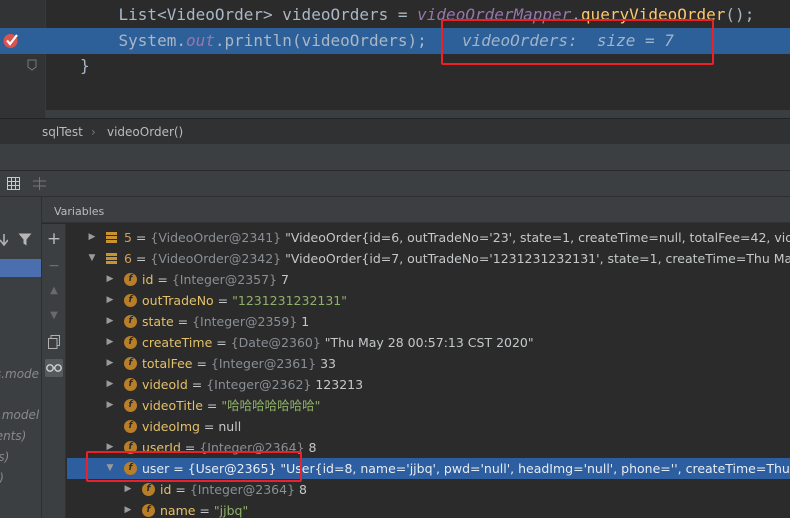 Image resolution: width=790 pixels, height=518 pixels. I want to click on variable-value: "哈哈哈哈哈哈哈", so click(271, 405).